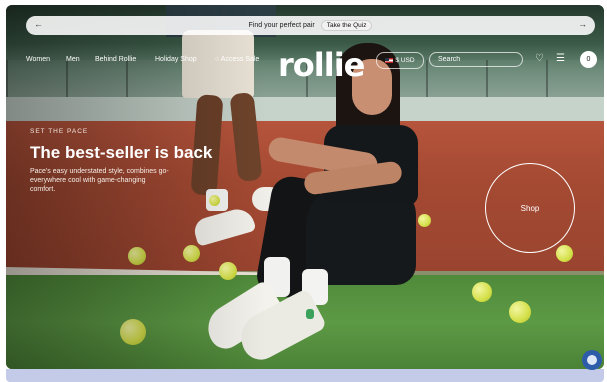 This screenshot has width=607, height=382. What do you see at coordinates (588, 59) in the screenshot?
I see `account-button: 0` at bounding box center [588, 59].